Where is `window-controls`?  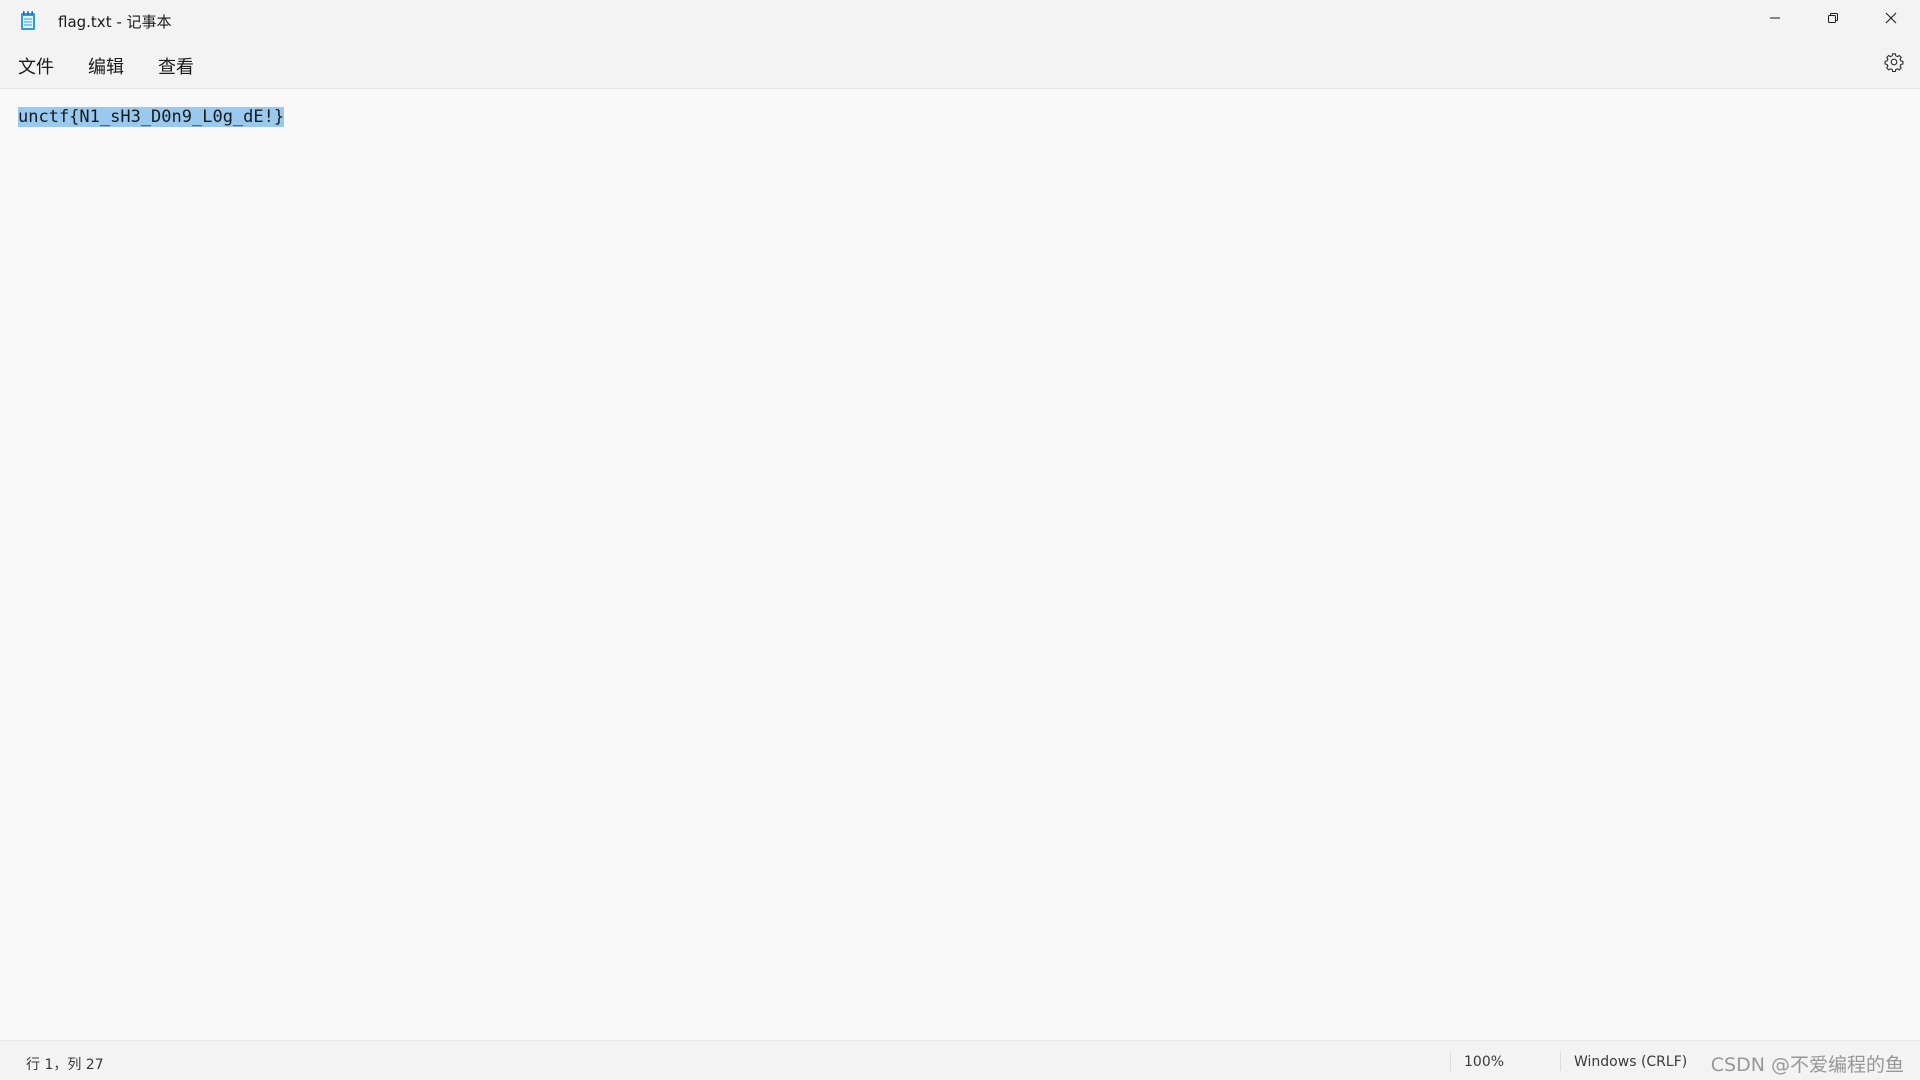
window-controls is located at coordinates (1833, 20).